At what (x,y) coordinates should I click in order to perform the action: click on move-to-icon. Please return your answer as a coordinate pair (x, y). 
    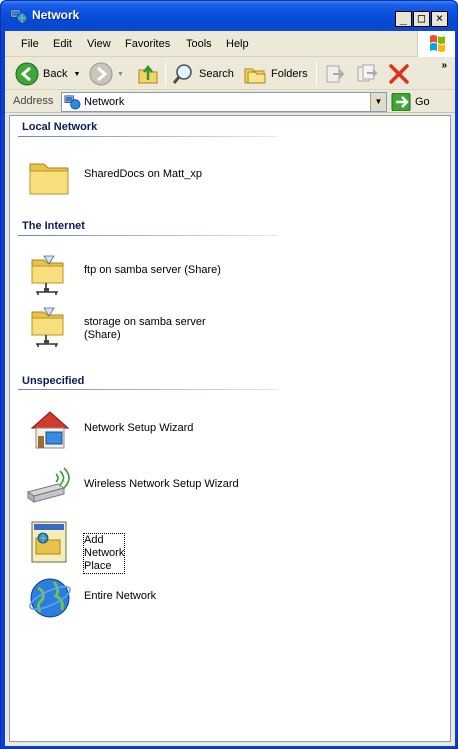
    Looking at the image, I should click on (335, 74).